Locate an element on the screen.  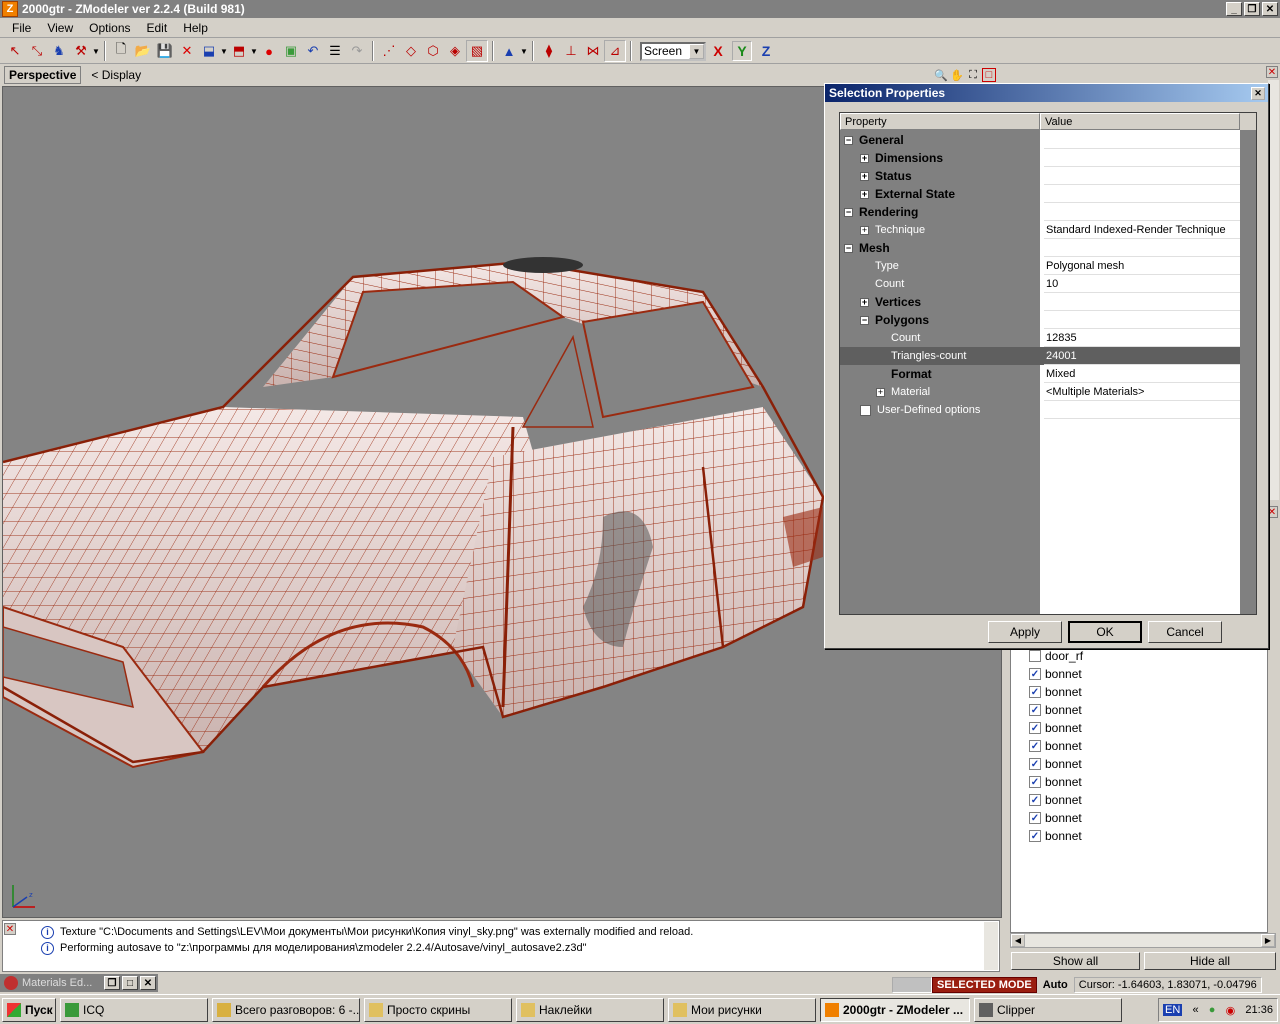
vertex-mode-icon: ⋰ is located at coordinates (389, 51).